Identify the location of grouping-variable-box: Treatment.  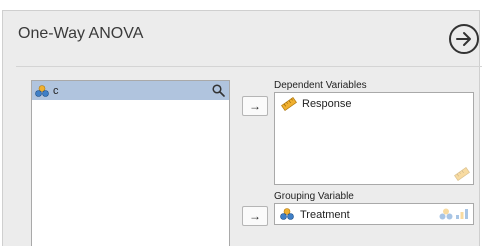
(374, 214).